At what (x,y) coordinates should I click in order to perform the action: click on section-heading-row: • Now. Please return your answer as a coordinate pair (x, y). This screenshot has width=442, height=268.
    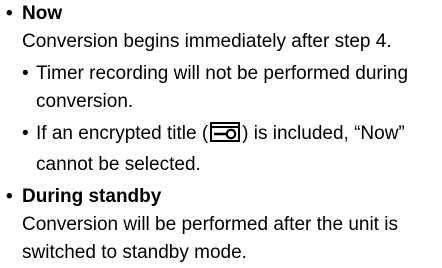
    Looking at the image, I should click on (224, 14).